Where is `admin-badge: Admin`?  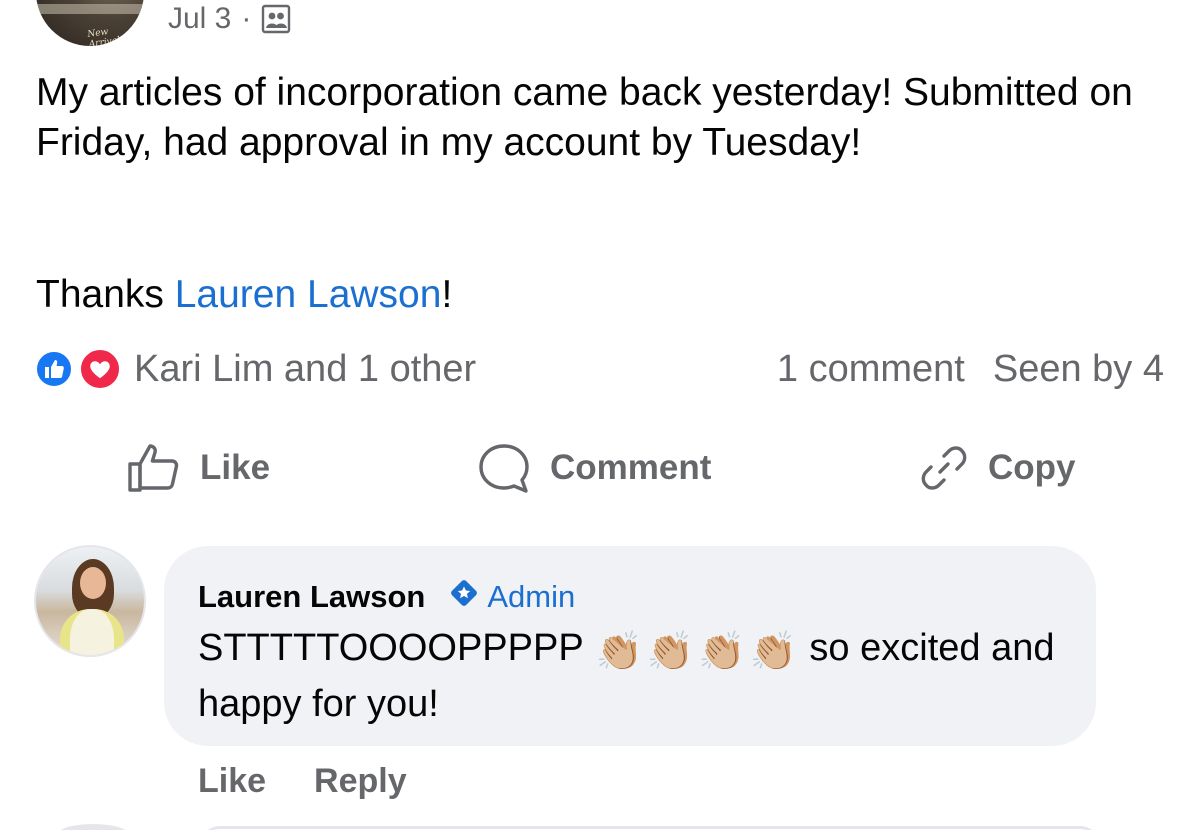
admin-badge: Admin is located at coordinates (511, 597).